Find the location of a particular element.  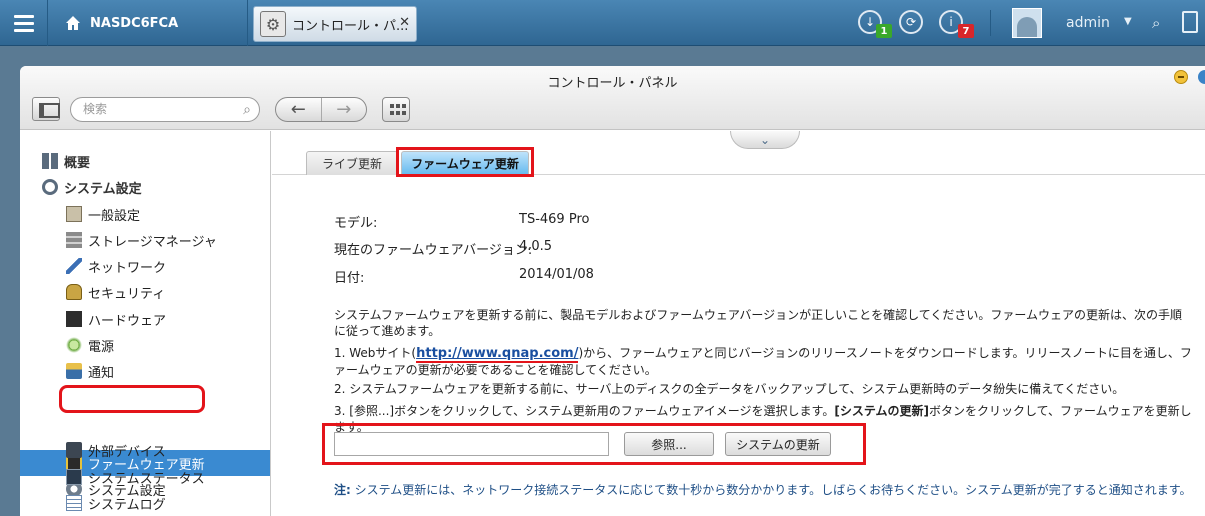

sidebar-item-network: ネットワーク is located at coordinates (145, 266).